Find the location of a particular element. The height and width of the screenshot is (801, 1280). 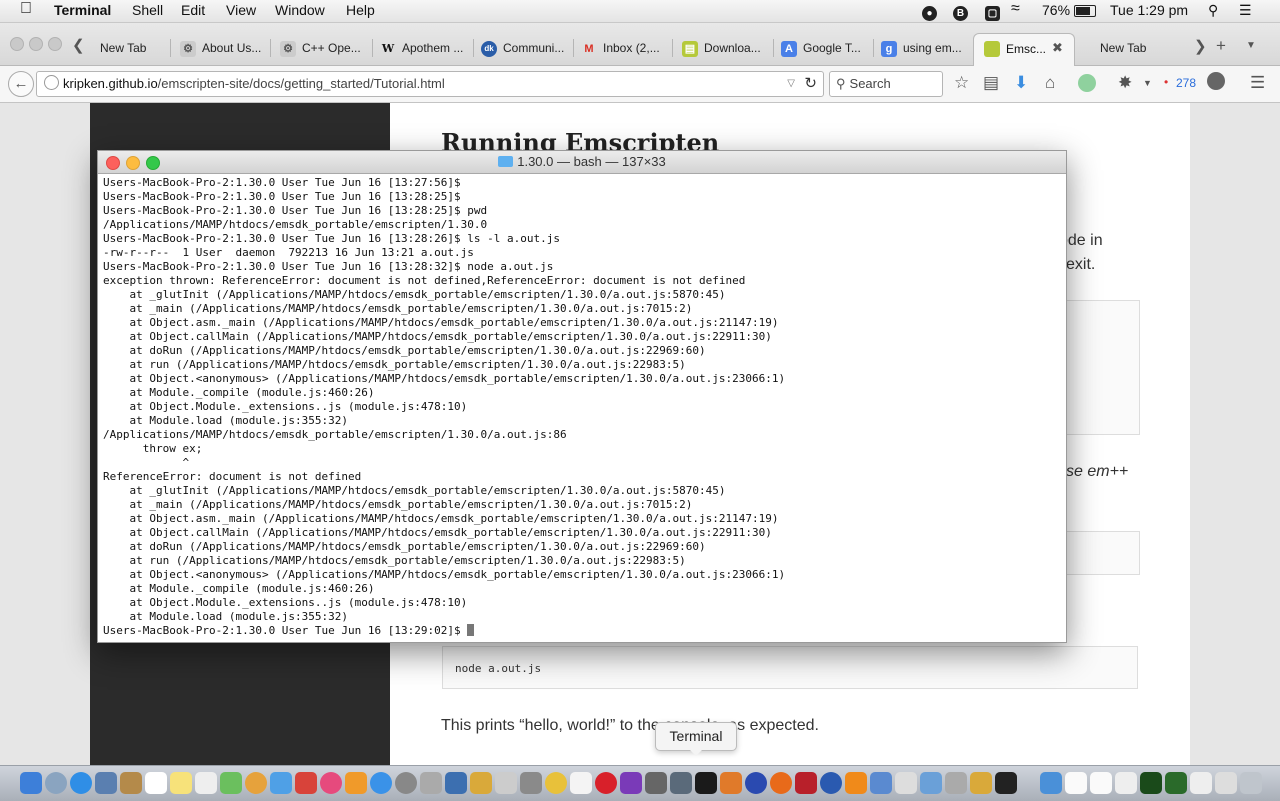

vlc-icon is located at coordinates (856, 783).